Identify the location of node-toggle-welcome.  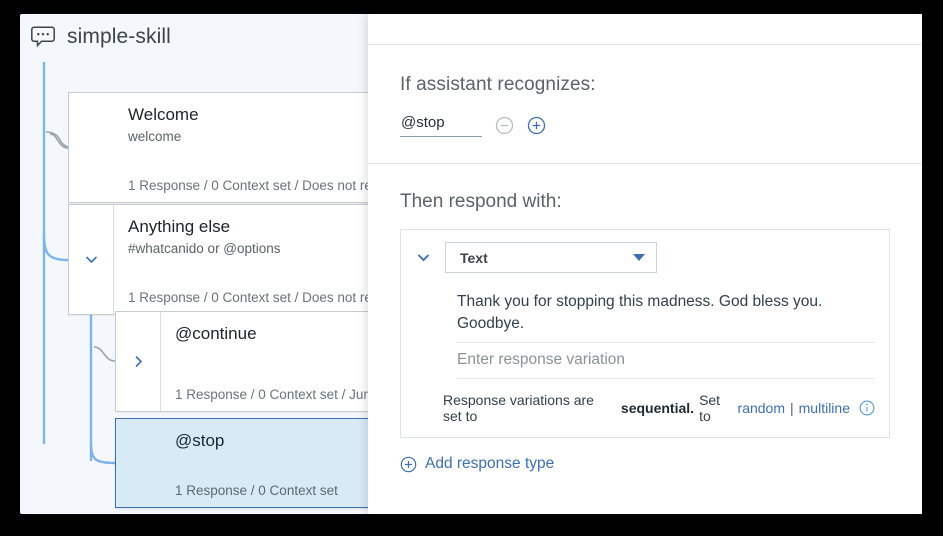
(91, 147).